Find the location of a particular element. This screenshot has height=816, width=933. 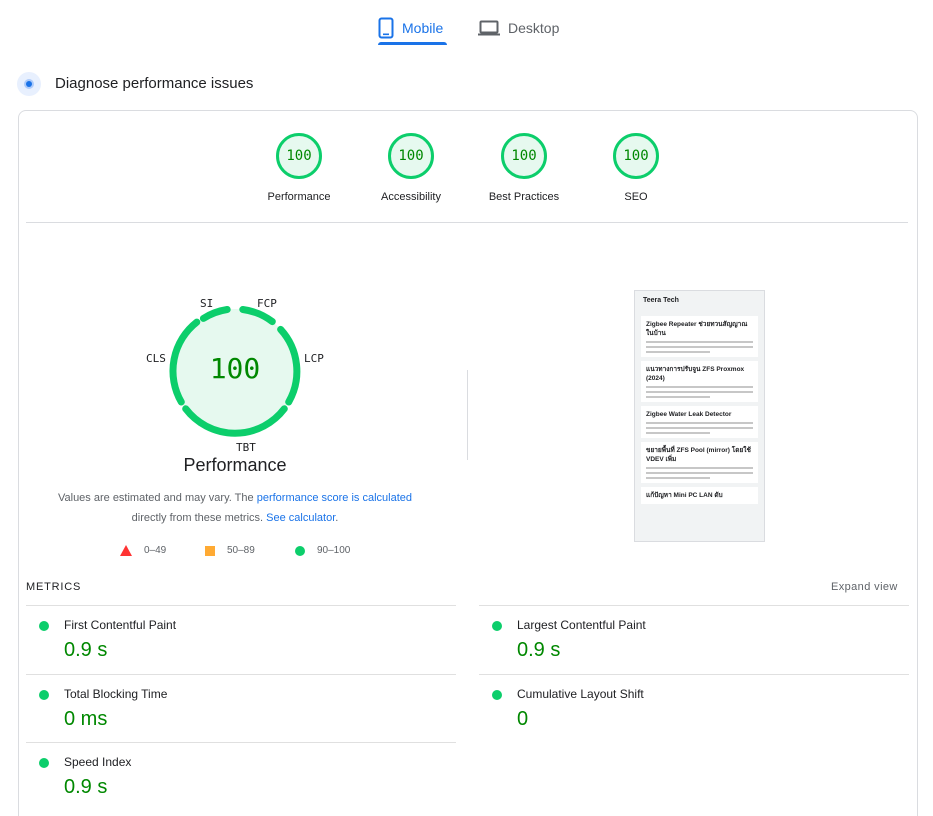

metric-first-contentful-paint: First Contentful Paint 0.9 s is located at coordinates (241, 639).